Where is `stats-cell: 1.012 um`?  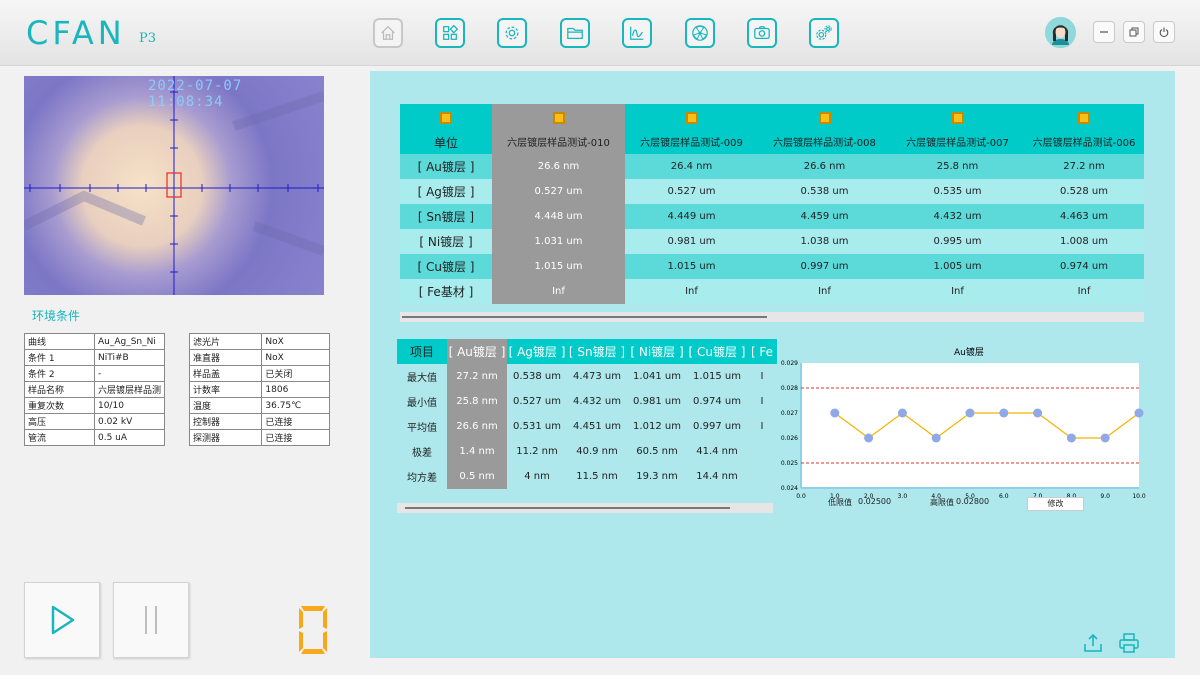 stats-cell: 1.012 um is located at coordinates (657, 426).